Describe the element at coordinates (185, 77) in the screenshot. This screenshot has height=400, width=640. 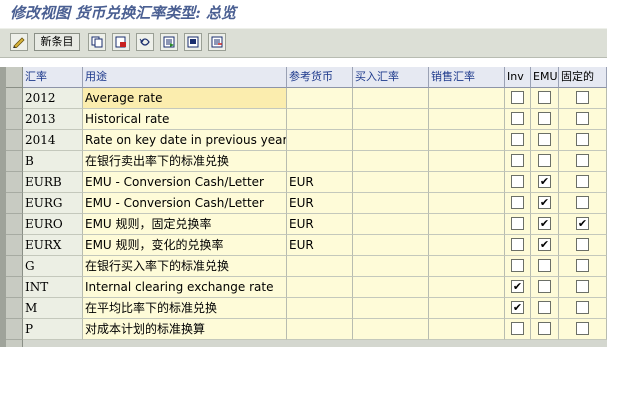
I see `col-header-usage: 用途` at that location.